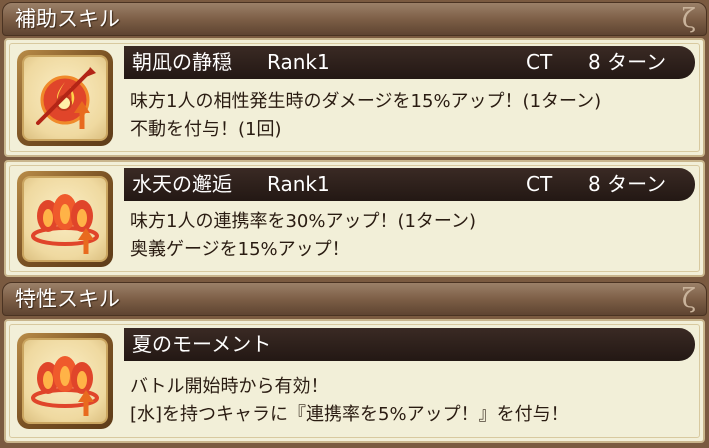 The width and height of the screenshot is (709, 448). What do you see at coordinates (240, 249) in the screenshot?
I see `skill-desc-line-2: 奥義ゲージを15%アップ！` at bounding box center [240, 249].